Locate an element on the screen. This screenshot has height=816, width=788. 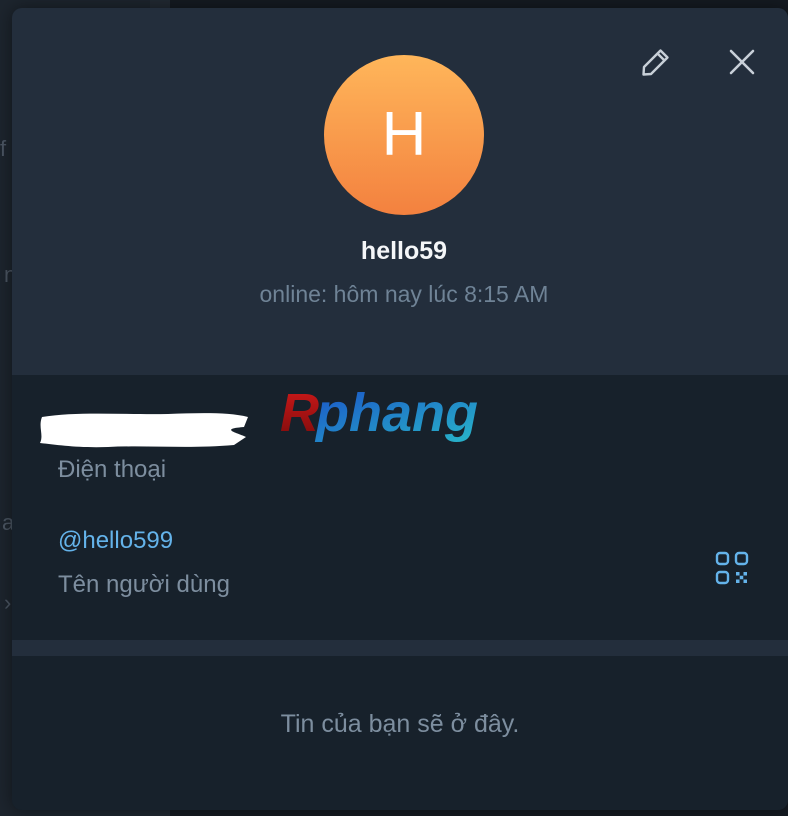
profile-status: online: hôm nay lúc 8:15 AM is located at coordinates (404, 294).